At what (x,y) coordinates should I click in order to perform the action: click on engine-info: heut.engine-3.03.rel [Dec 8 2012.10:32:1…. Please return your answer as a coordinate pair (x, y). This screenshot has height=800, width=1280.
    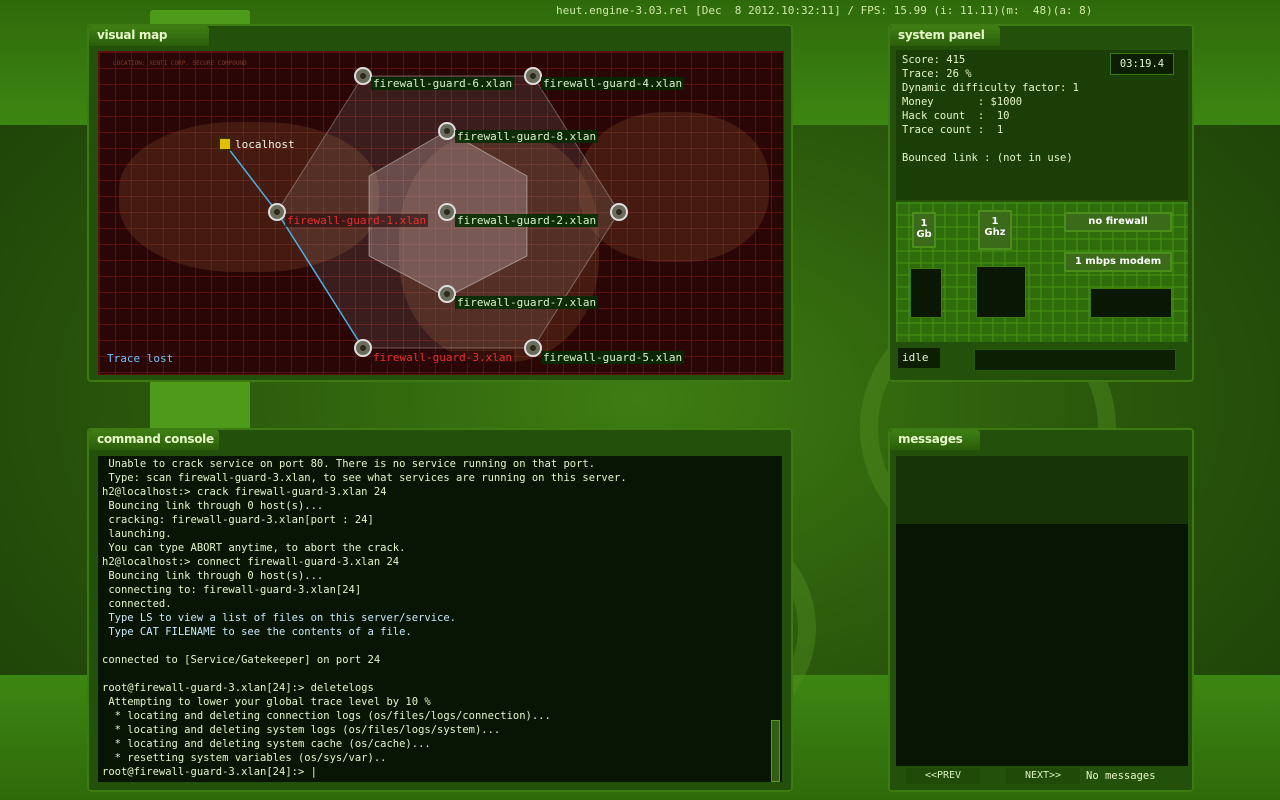
    Looking at the image, I should click on (824, 10).